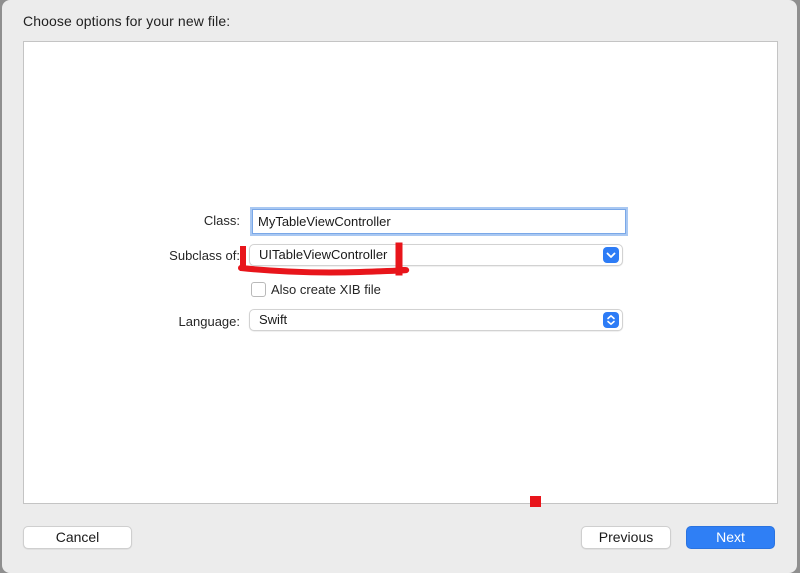 The width and height of the screenshot is (800, 573). What do you see at coordinates (611, 320) in the screenshot?
I see `up-down-chevron-icon` at bounding box center [611, 320].